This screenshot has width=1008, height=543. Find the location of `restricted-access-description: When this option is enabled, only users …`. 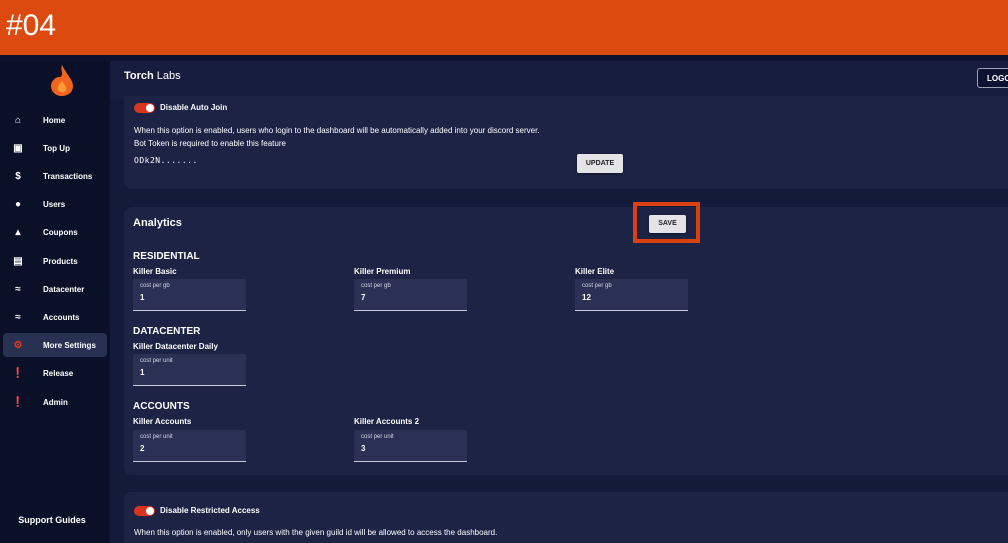

restricted-access-description: When this option is enabled, only users … is located at coordinates (316, 532).